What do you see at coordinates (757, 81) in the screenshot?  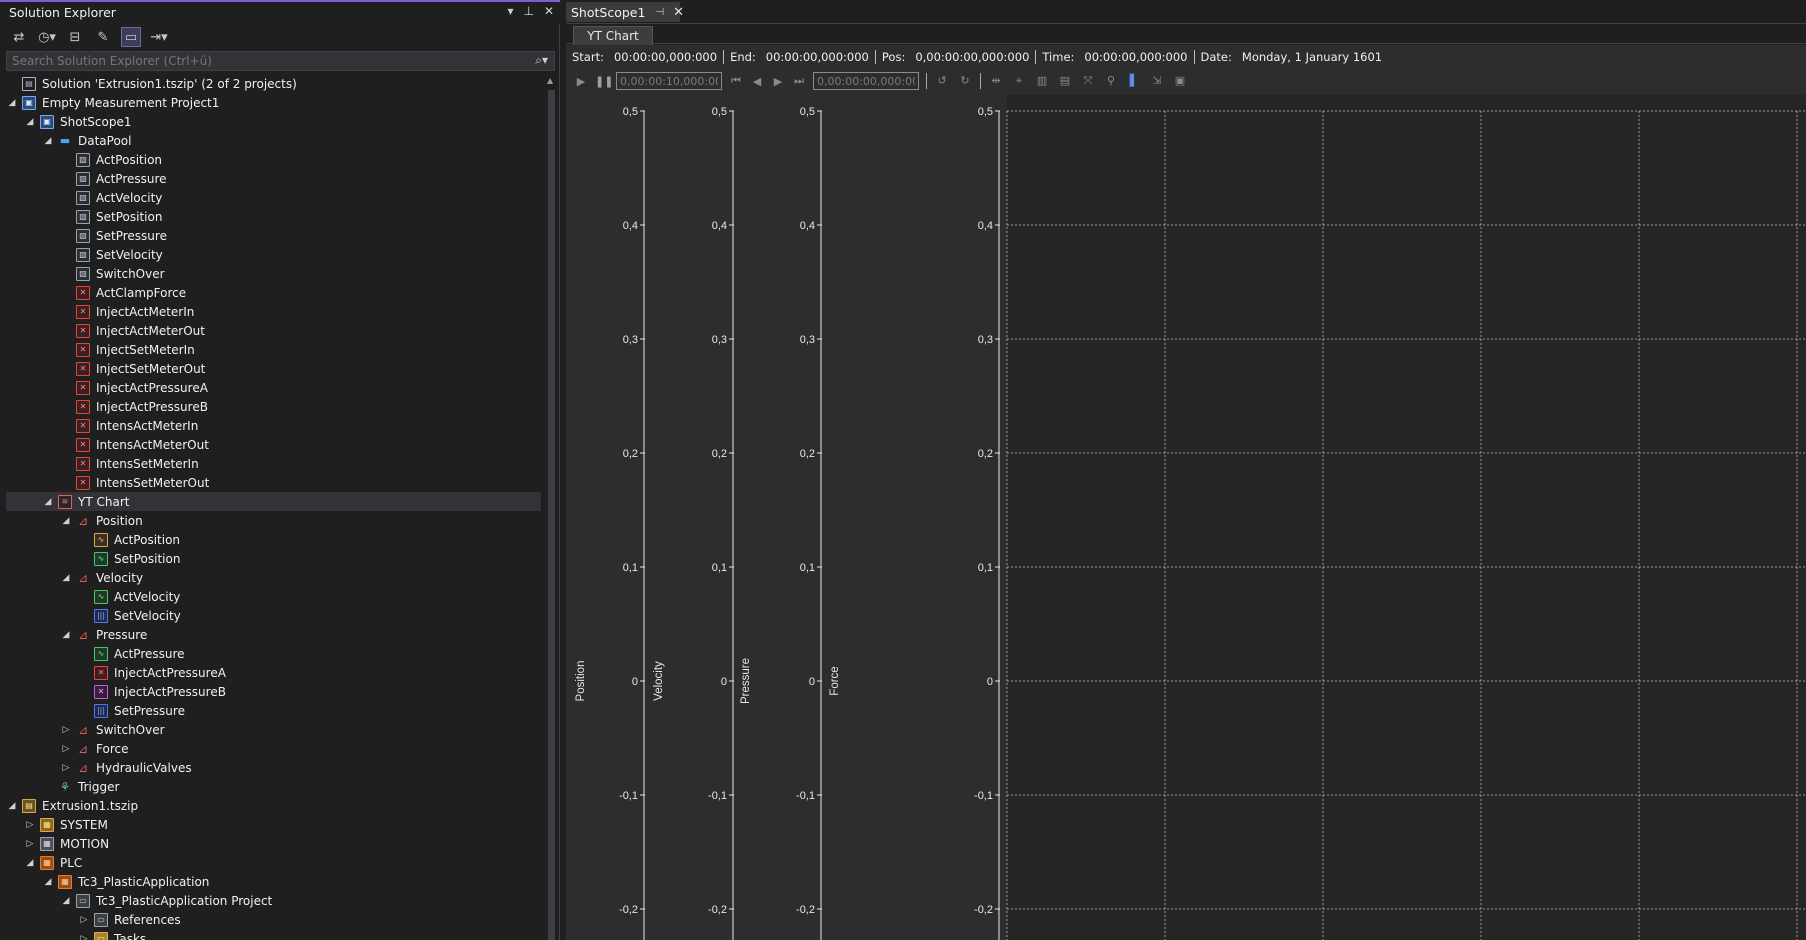 I see `step-back-icon: ◀` at bounding box center [757, 81].